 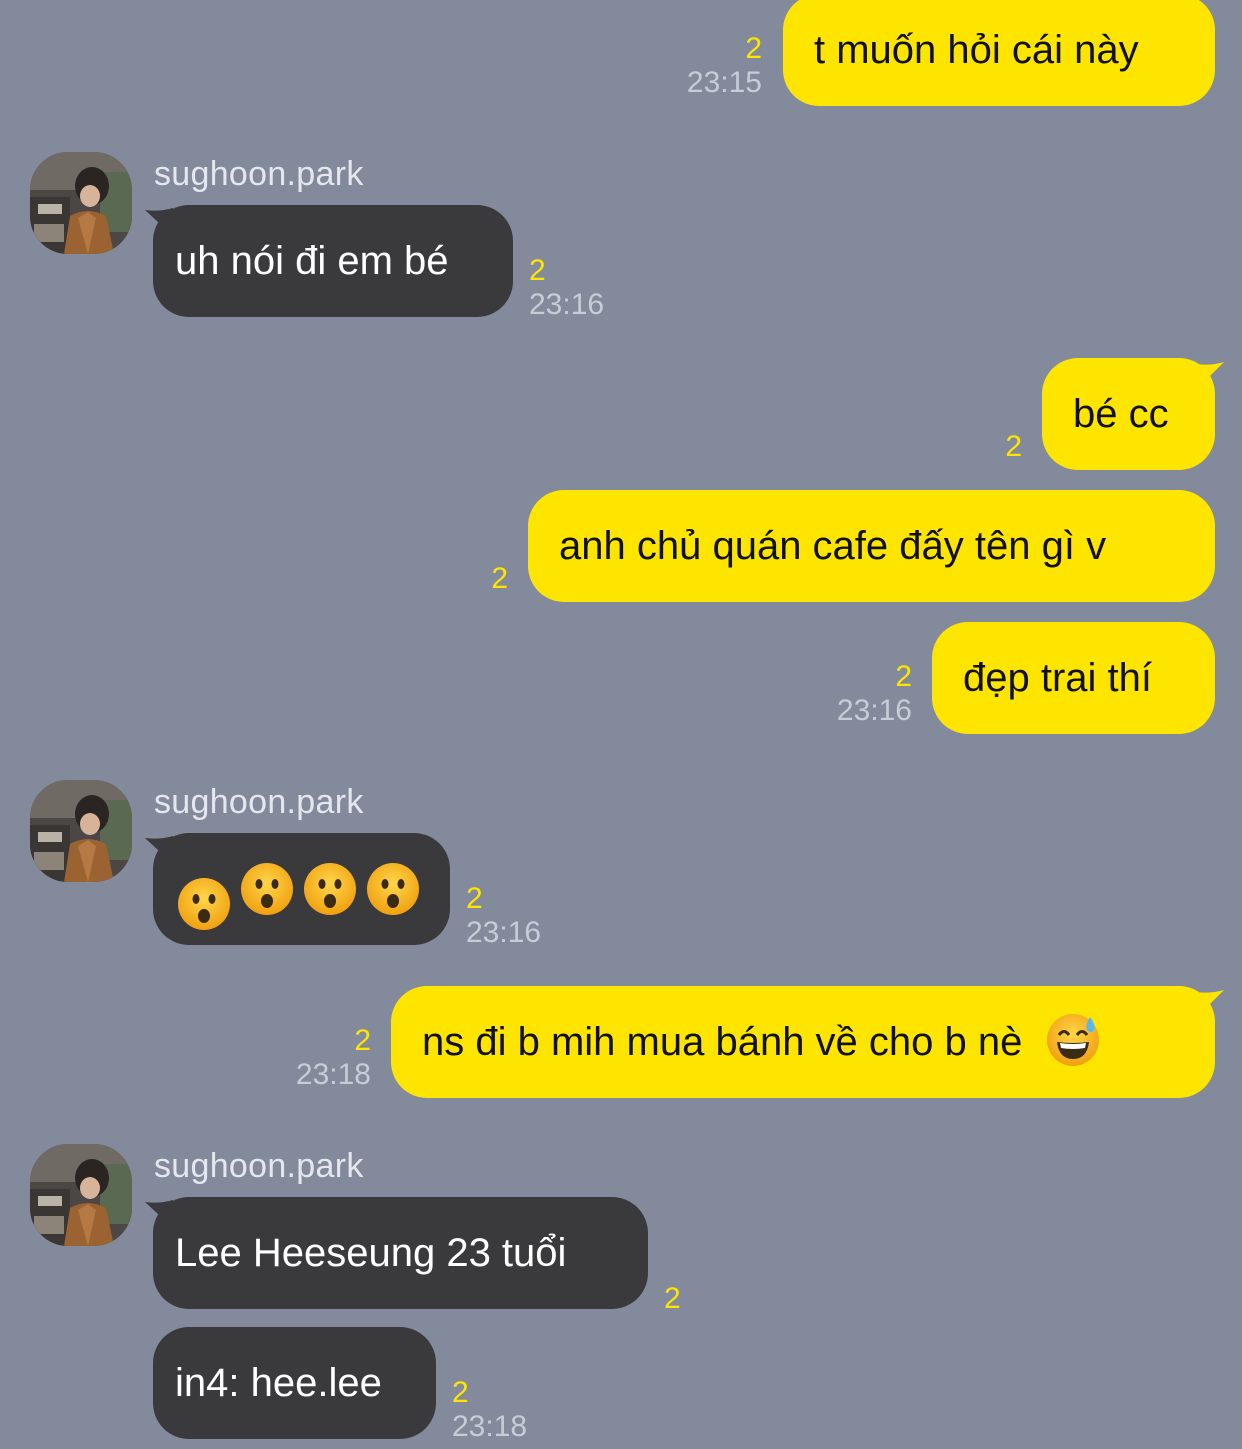 I want to click on grinning-face-with-sweat-emoji, so click(x=1073, y=1040).